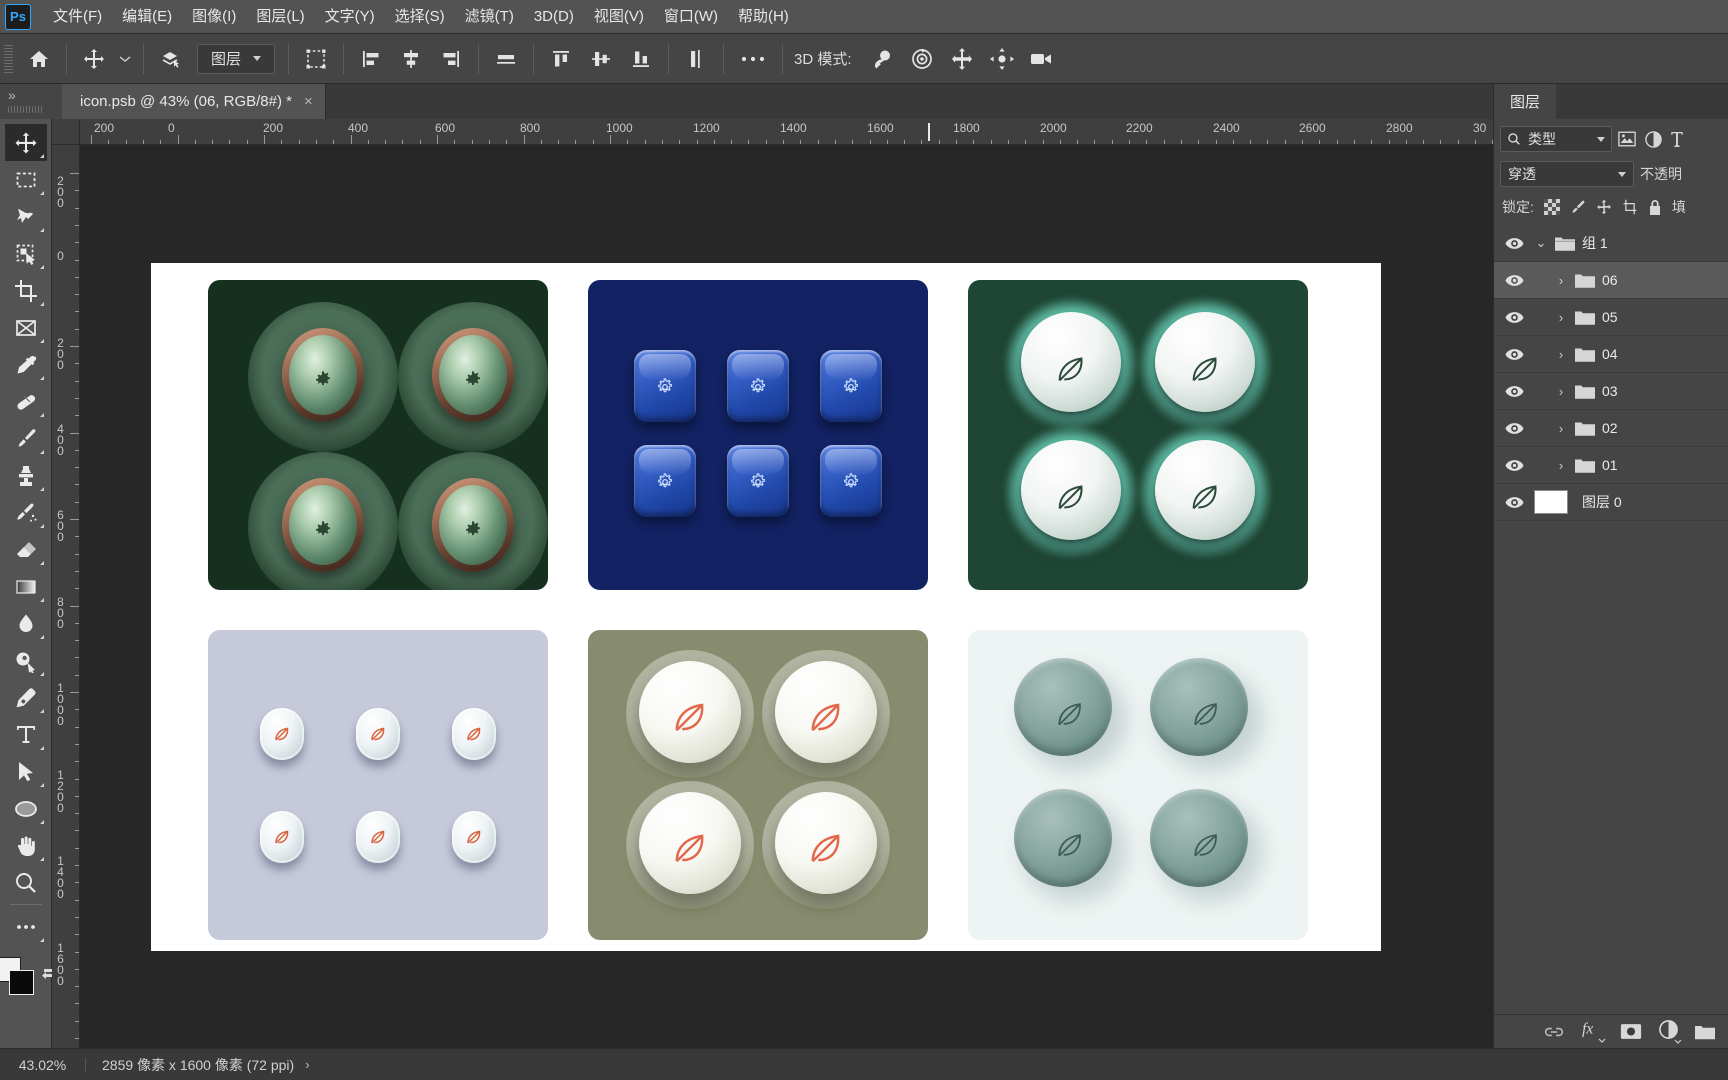  I want to click on chevron-down-icon: ⌄, so click(1541, 243).